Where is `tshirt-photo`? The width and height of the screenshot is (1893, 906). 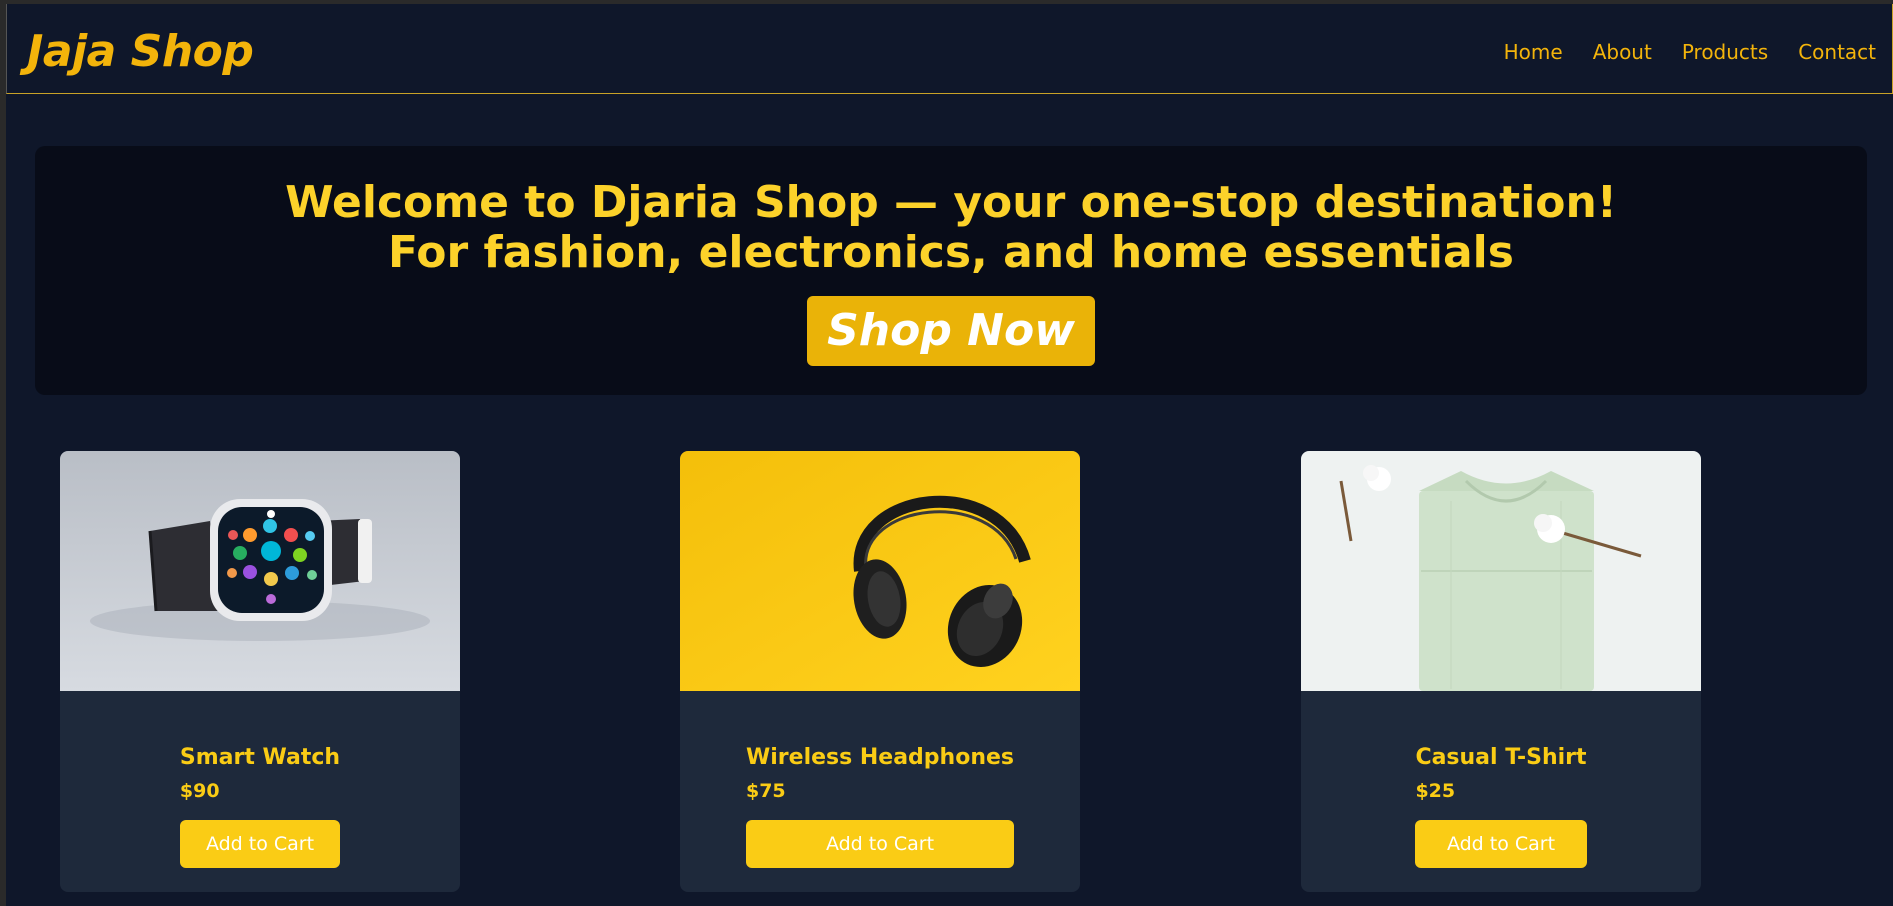 tshirt-photo is located at coordinates (1501, 571).